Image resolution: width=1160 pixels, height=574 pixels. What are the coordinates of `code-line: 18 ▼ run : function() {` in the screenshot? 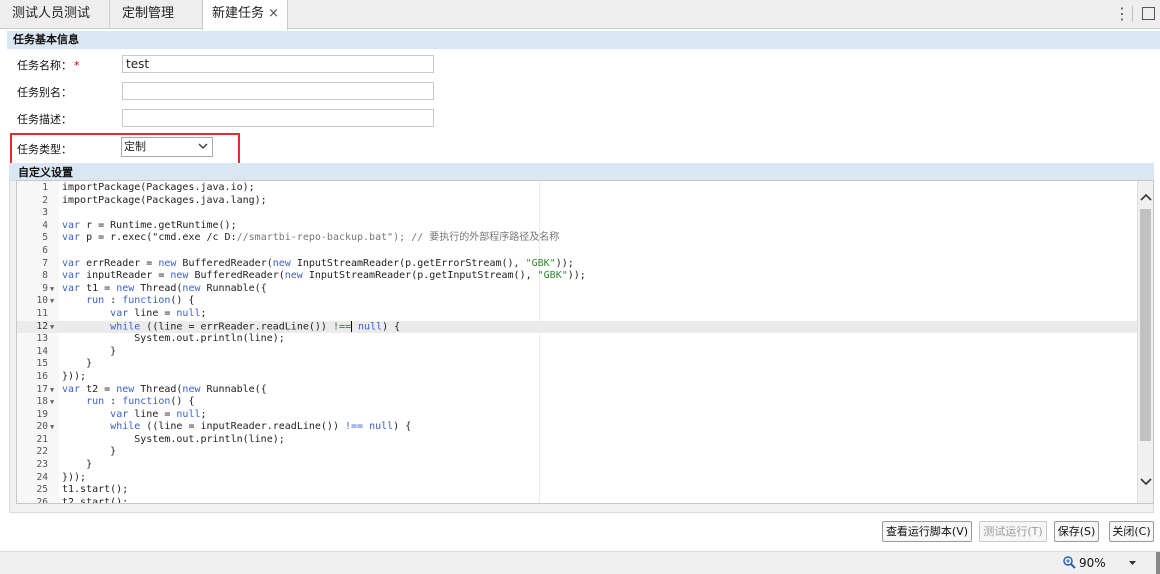 It's located at (578, 402).